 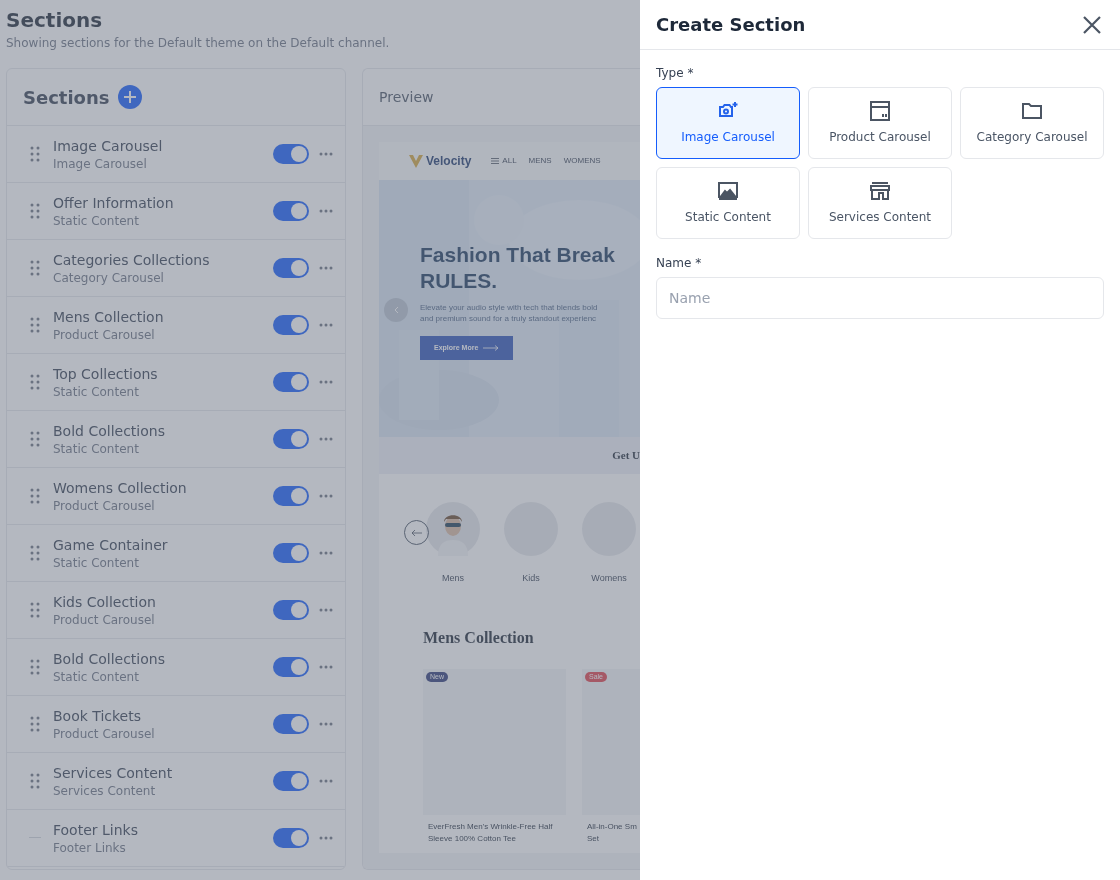 What do you see at coordinates (114, 203) in the screenshot?
I see `section-title: Offer Information` at bounding box center [114, 203].